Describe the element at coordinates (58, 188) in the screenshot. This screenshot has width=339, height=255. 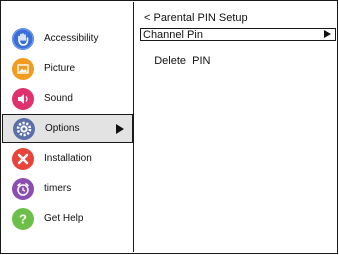
I see `menu-item-label: timers` at that location.